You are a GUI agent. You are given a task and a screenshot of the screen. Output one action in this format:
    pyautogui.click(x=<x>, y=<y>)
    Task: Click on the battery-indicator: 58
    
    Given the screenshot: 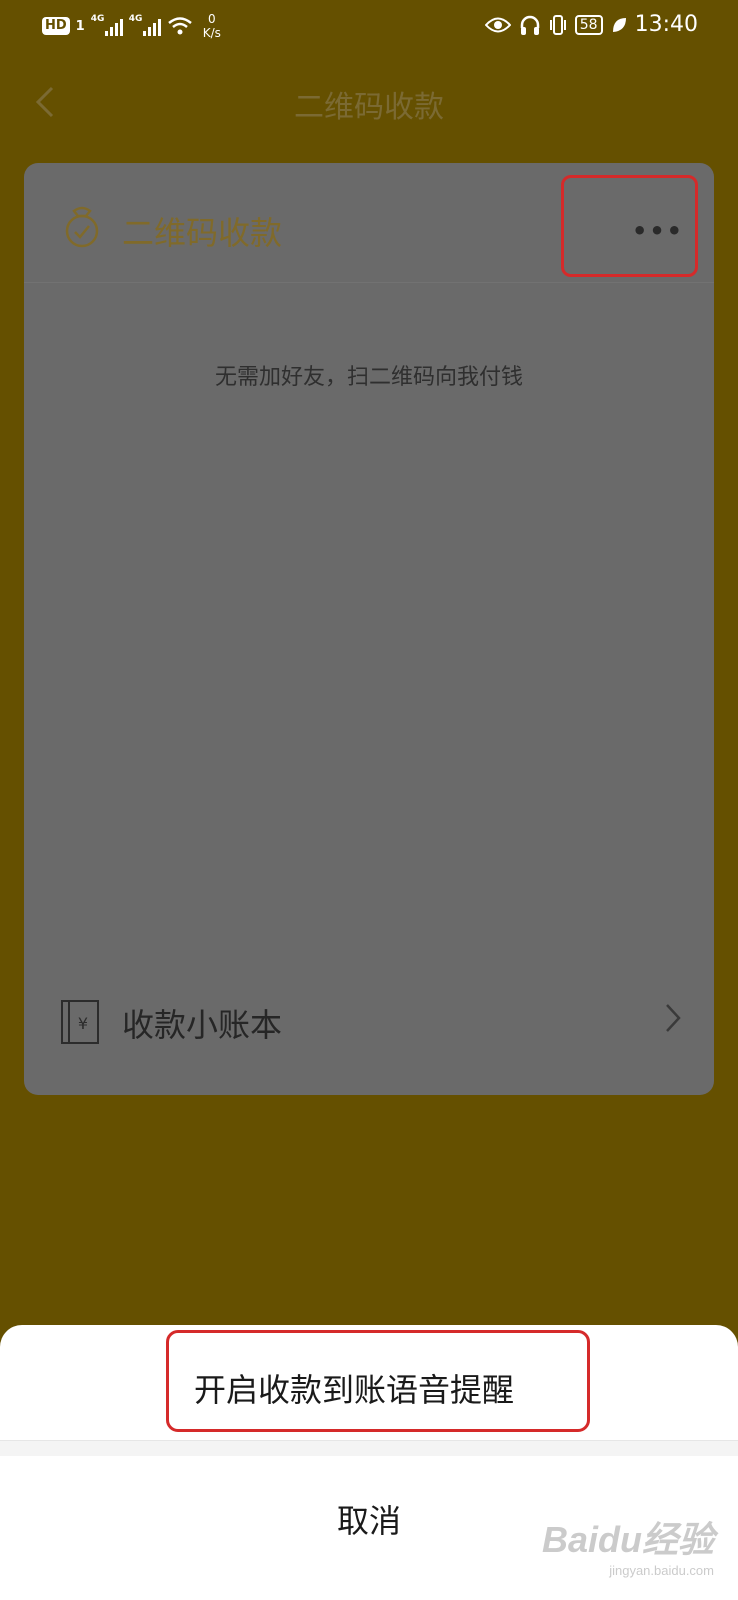 What is the action you would take?
    pyautogui.click(x=588, y=24)
    